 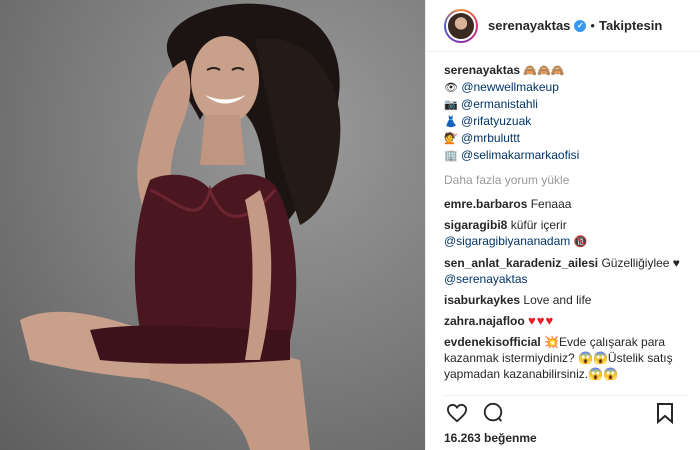 I want to click on comment-username: sigaragibi8, so click(x=475, y=225).